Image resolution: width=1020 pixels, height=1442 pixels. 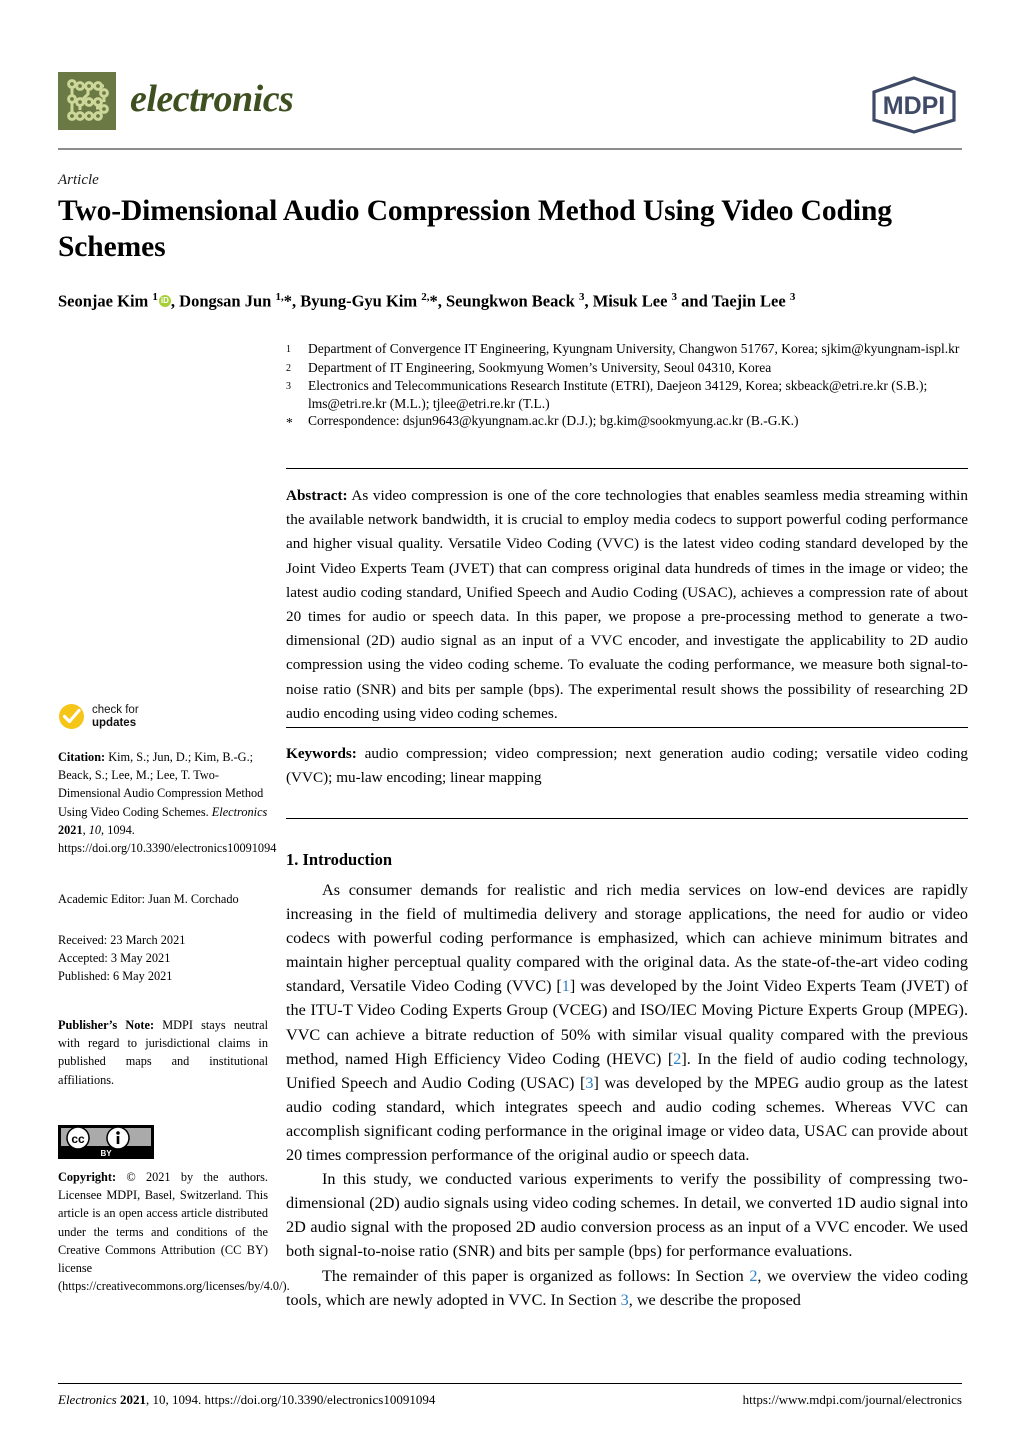 What do you see at coordinates (627, 468) in the screenshot?
I see `abstract-top-divider` at bounding box center [627, 468].